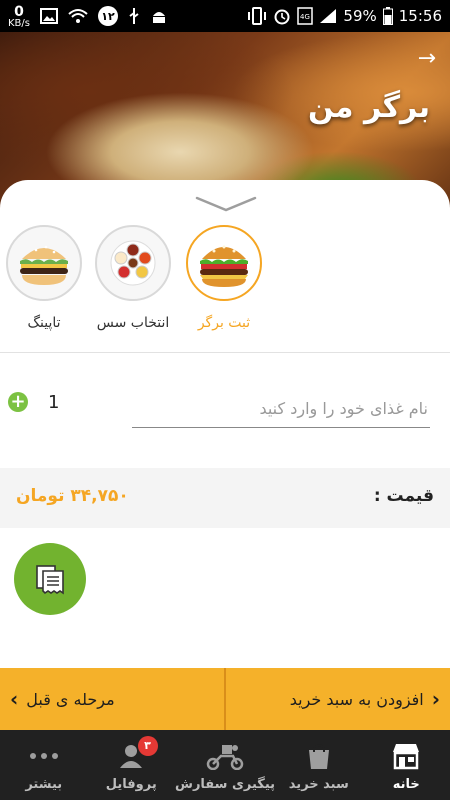  What do you see at coordinates (19, 11) in the screenshot?
I see `network-speed-value: 0` at bounding box center [19, 11].